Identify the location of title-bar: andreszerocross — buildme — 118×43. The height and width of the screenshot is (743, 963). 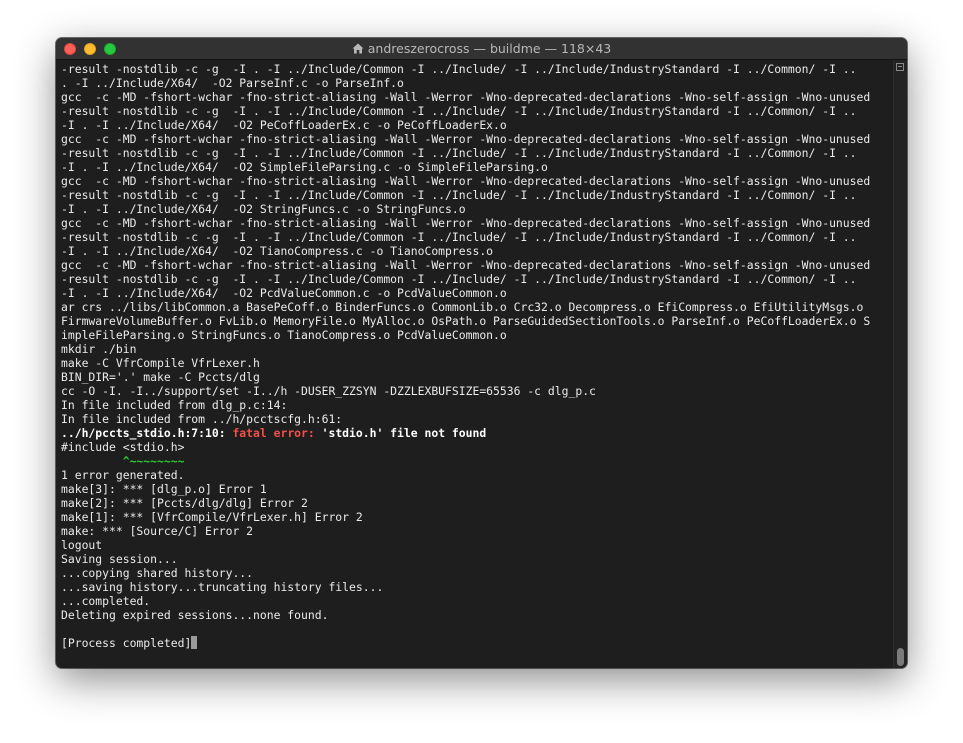
(481, 49).